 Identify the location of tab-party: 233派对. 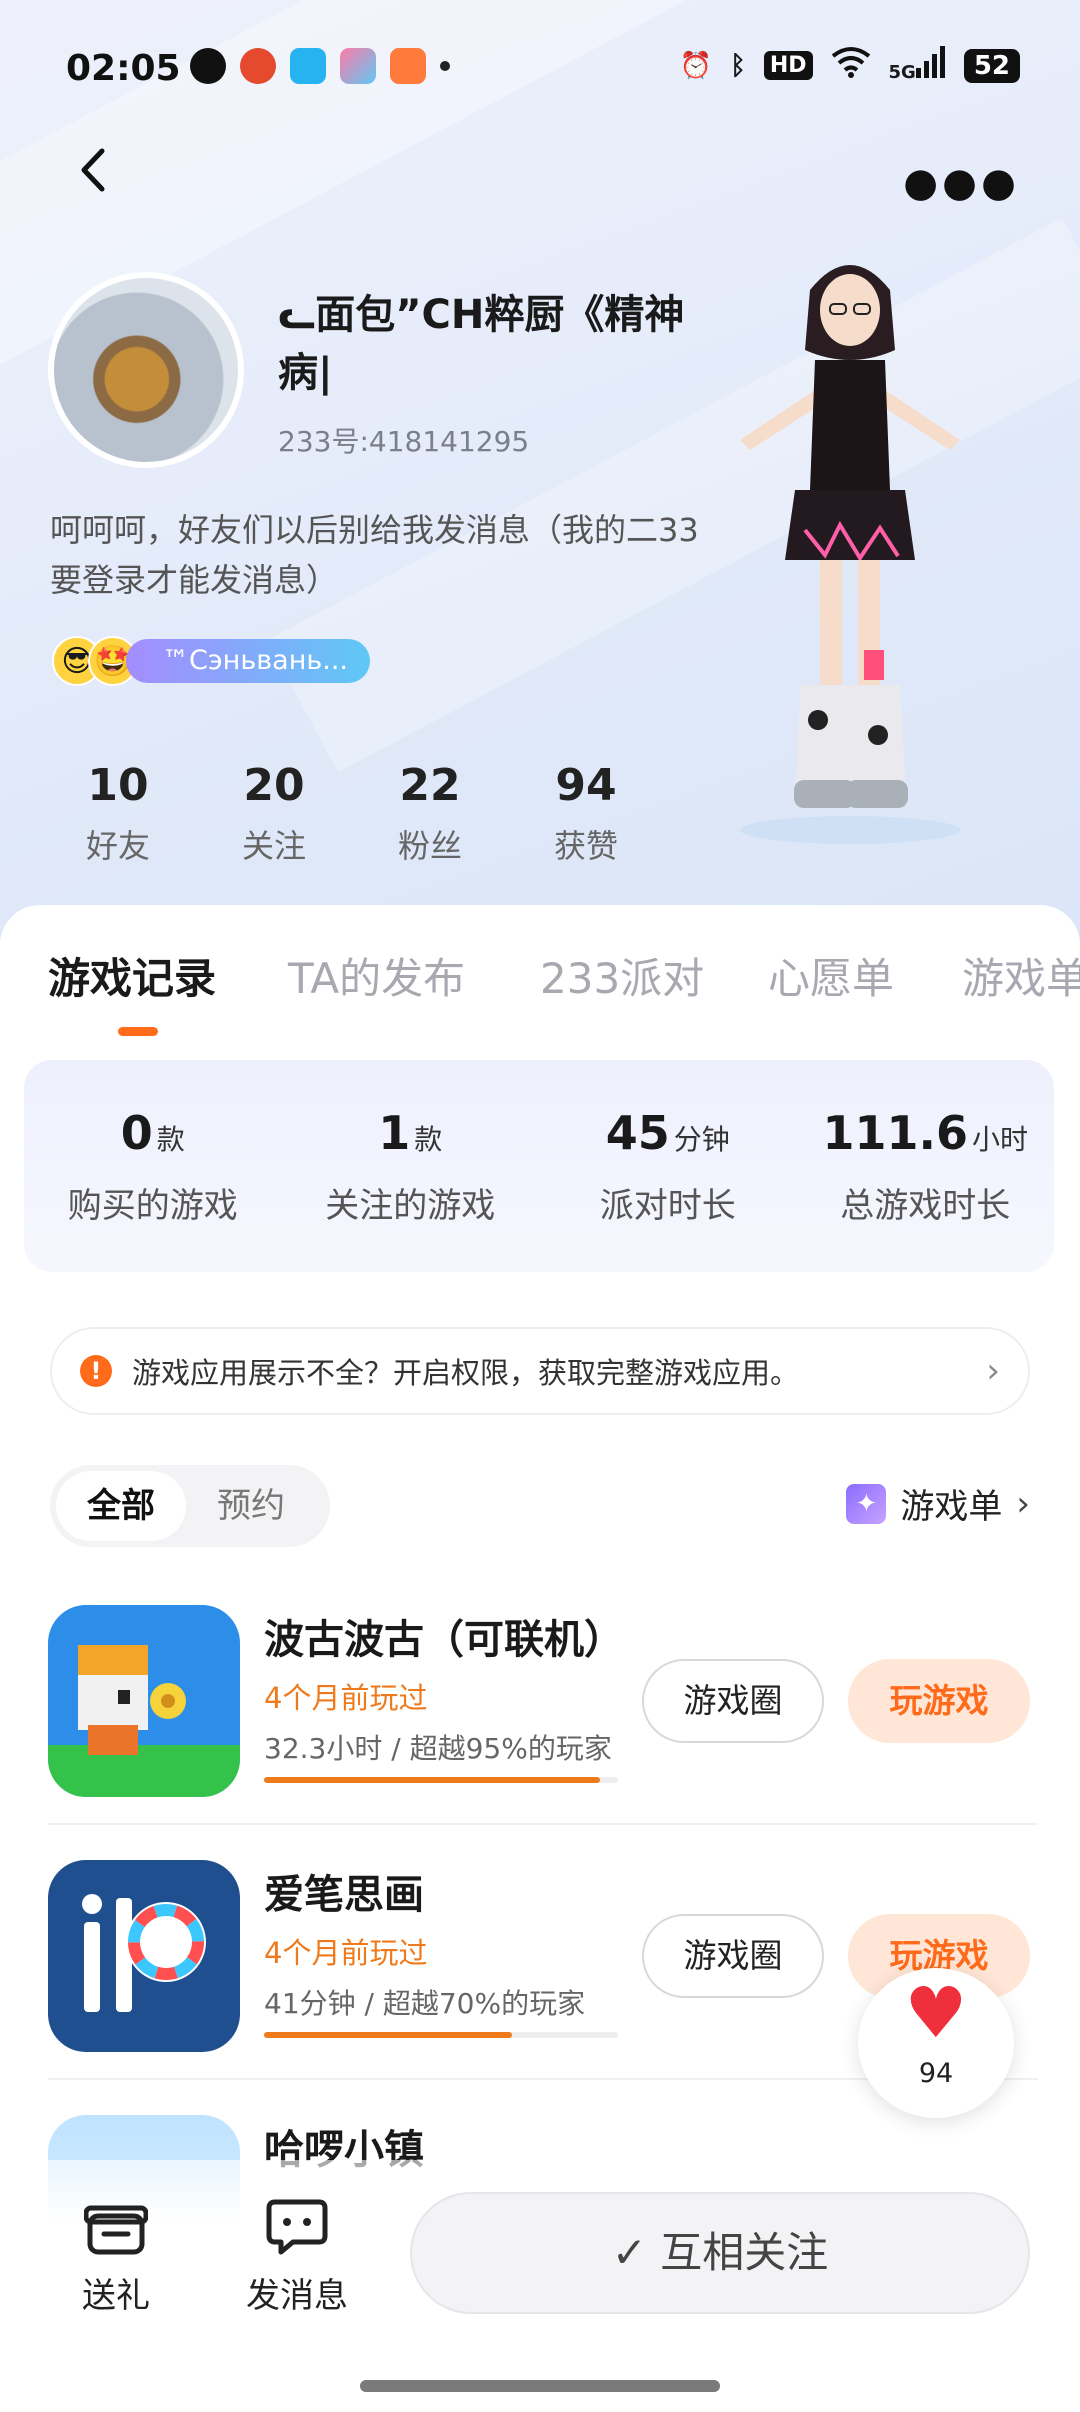
(622, 975).